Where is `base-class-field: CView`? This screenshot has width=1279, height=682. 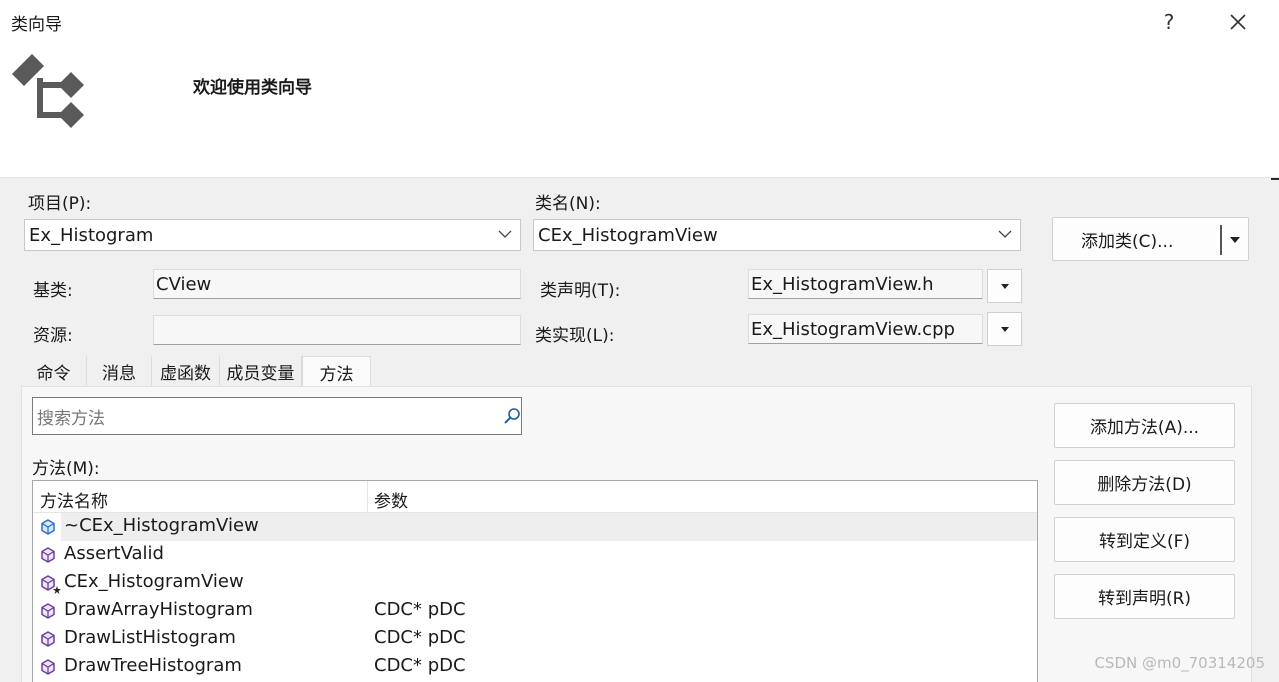 base-class-field: CView is located at coordinates (337, 284).